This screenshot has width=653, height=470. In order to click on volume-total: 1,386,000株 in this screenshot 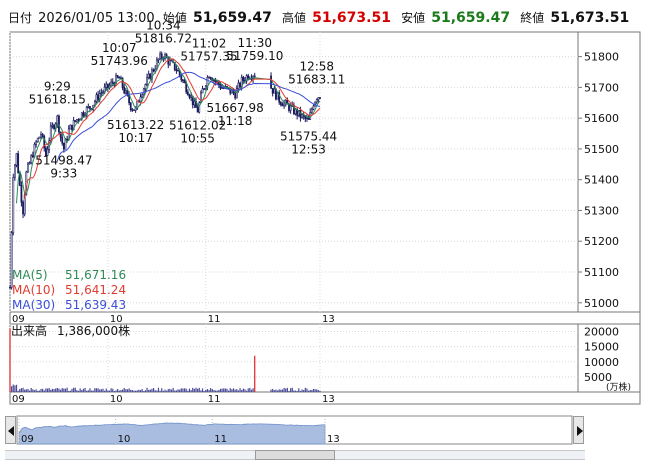, I will do `click(93, 330)`.